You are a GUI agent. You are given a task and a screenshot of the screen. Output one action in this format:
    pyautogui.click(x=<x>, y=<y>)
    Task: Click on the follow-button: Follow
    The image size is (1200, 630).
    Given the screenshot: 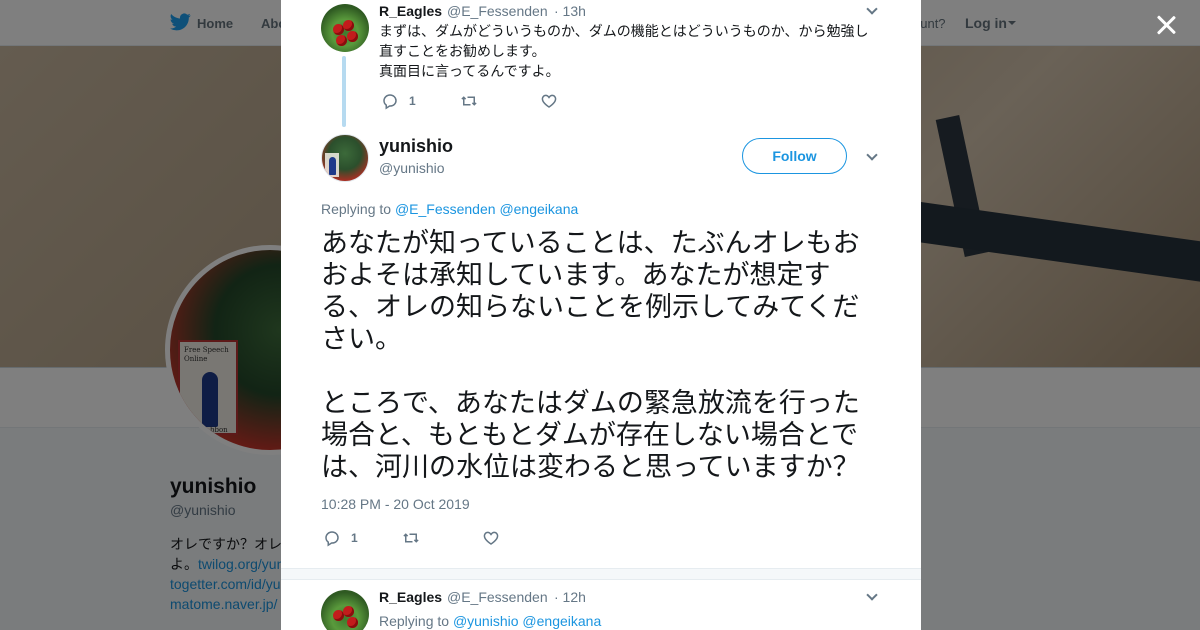 What is the action you would take?
    pyautogui.click(x=794, y=156)
    